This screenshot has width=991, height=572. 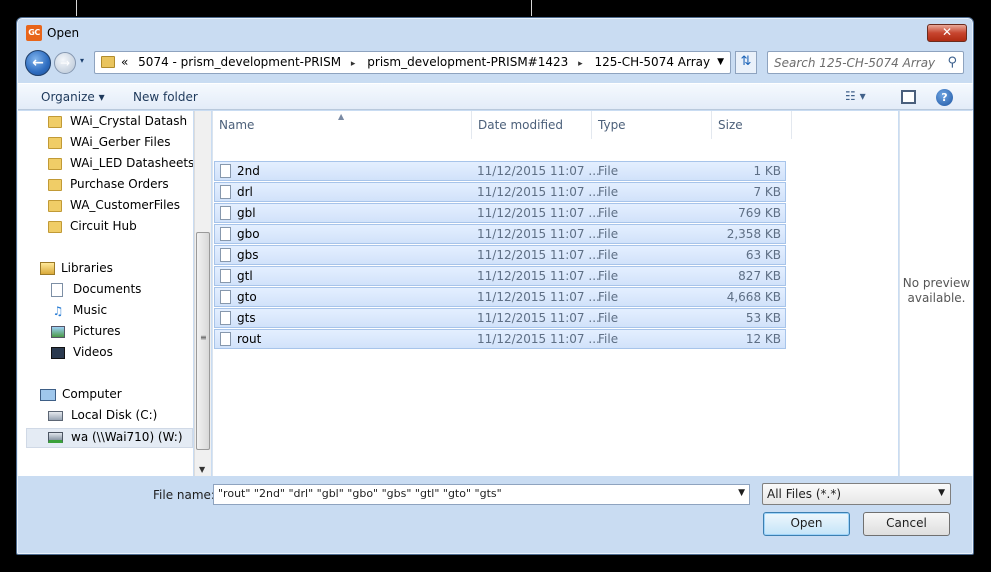 I want to click on breadcrumb-item: 5074 - prism_development-PRISM, so click(x=239, y=62).